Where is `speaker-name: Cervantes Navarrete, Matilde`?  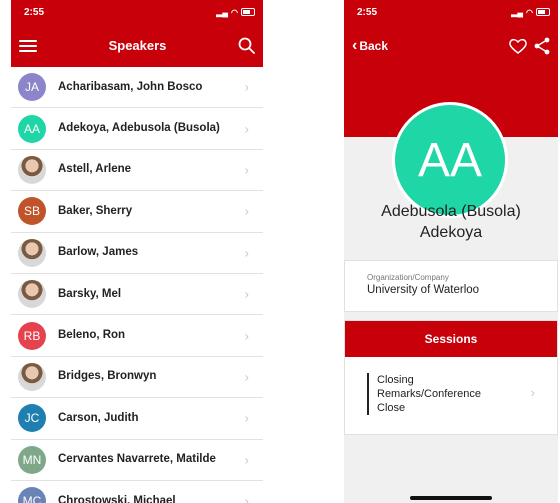 speaker-name: Cervantes Navarrete, Matilde is located at coordinates (137, 459).